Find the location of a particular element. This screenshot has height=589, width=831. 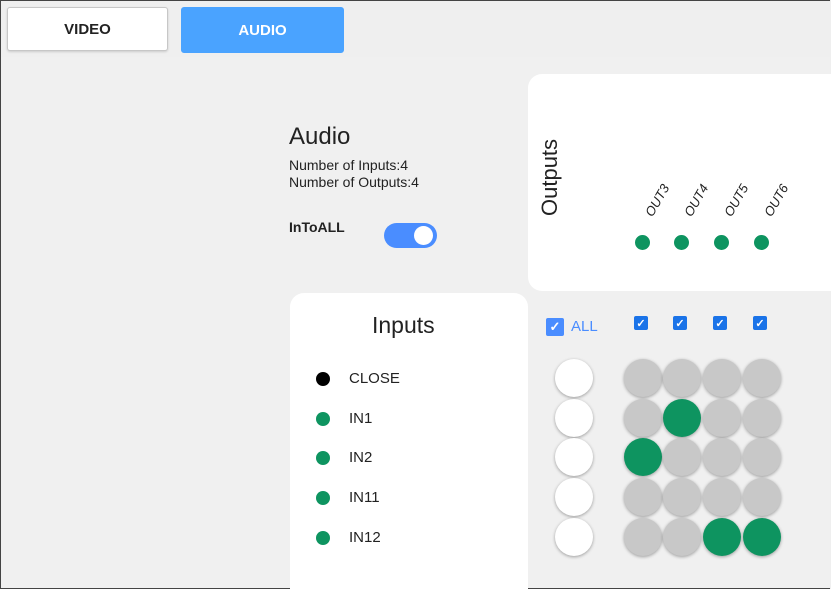

input-row: IN1 is located at coordinates (344, 418).